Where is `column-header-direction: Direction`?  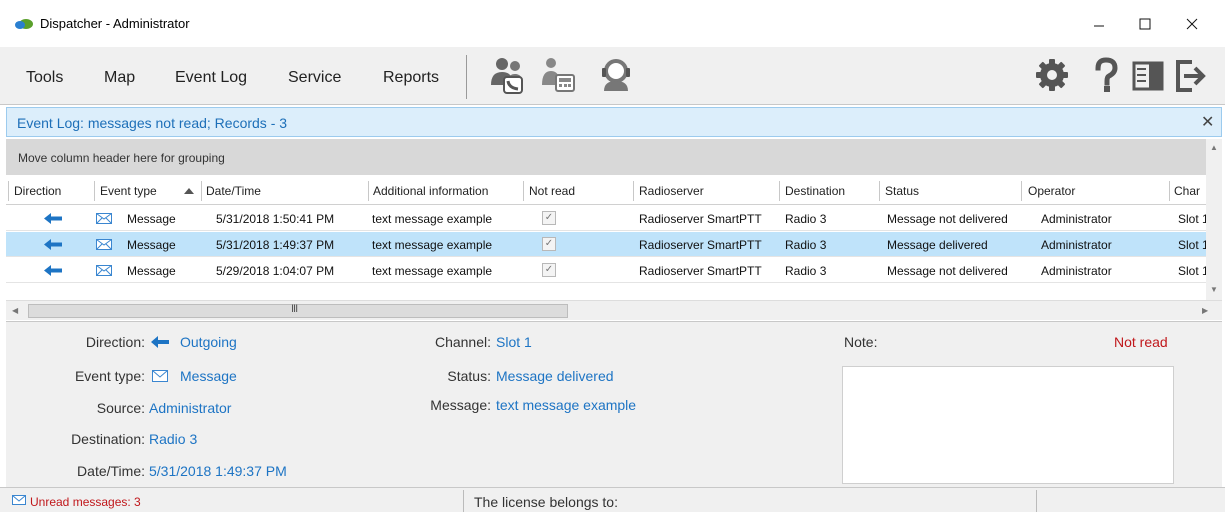
column-header-direction: Direction is located at coordinates (37, 191).